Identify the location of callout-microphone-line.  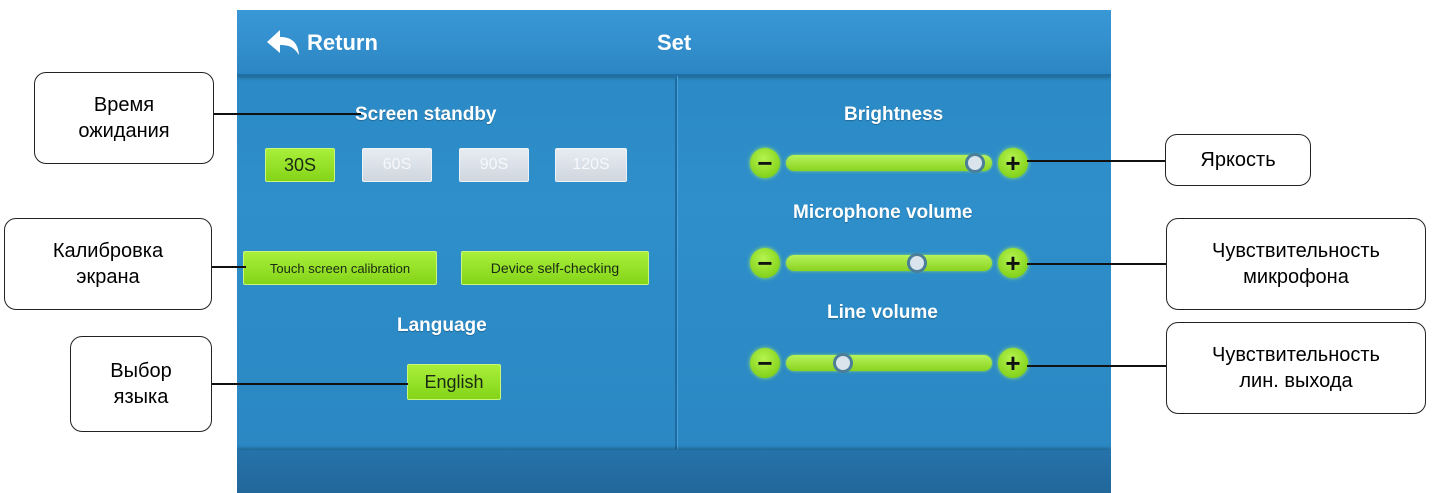
(1096, 264).